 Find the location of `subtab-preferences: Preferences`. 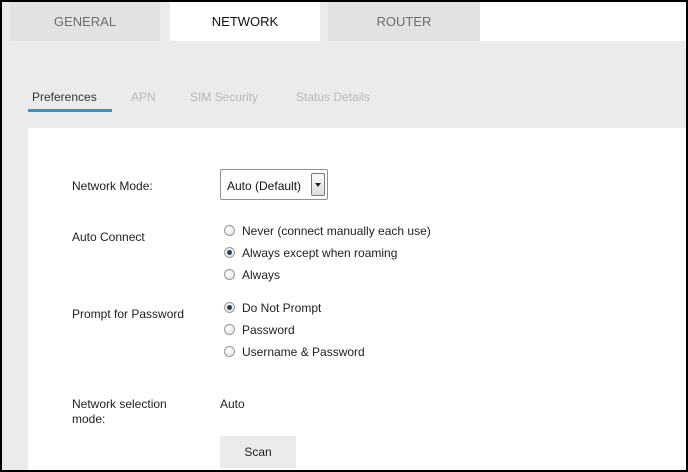

subtab-preferences: Preferences is located at coordinates (64, 97).